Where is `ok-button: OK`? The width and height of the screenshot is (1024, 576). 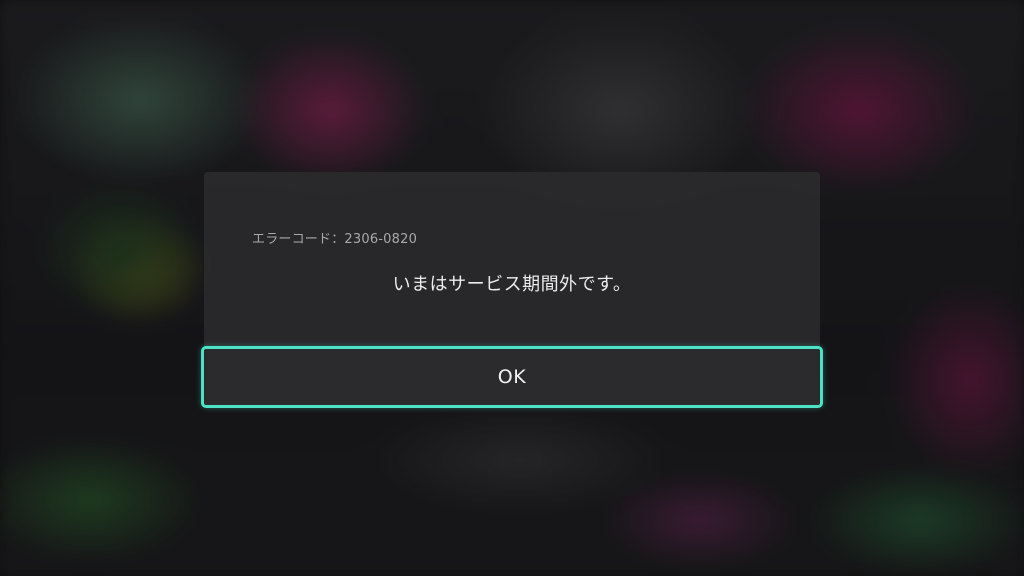
ok-button: OK is located at coordinates (512, 377).